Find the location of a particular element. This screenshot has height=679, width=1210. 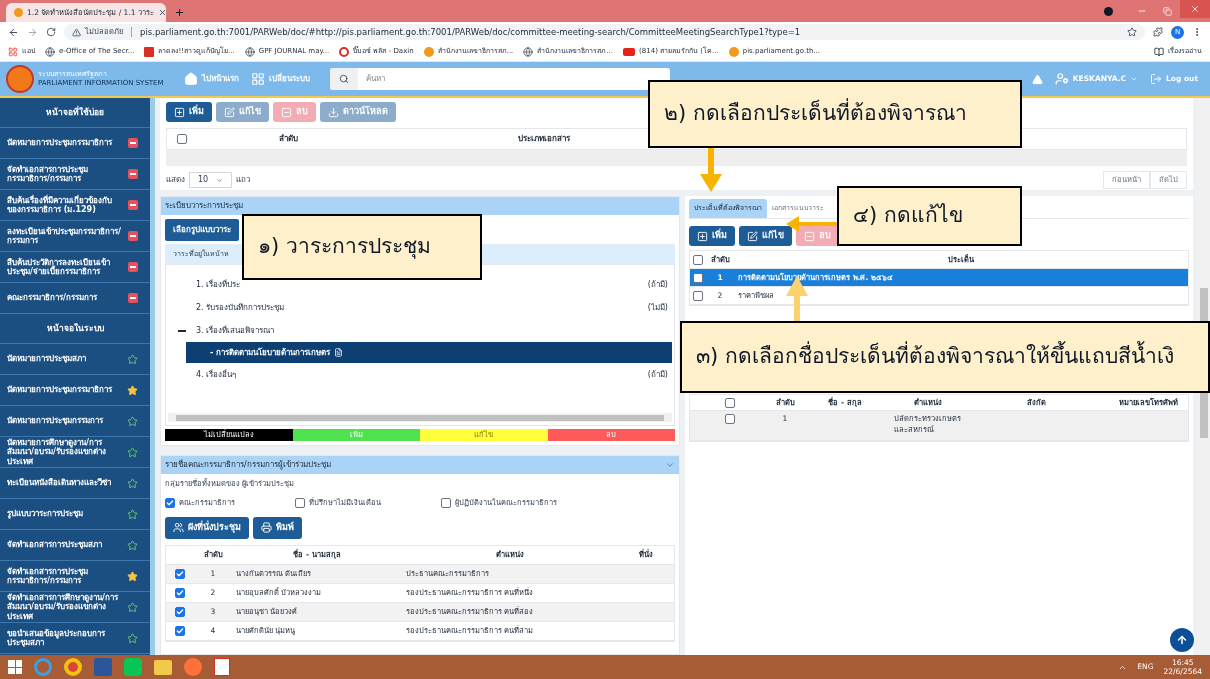

edit-button: แก้ไข is located at coordinates (765, 236).